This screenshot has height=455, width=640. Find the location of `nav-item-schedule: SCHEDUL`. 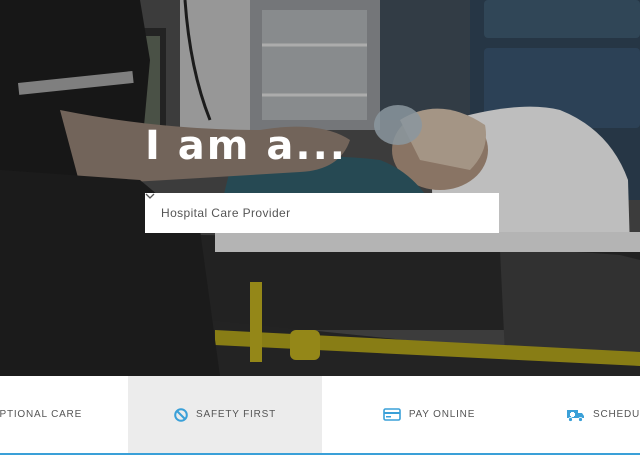

nav-item-schedule: SCHEDUL is located at coordinates (603, 414).